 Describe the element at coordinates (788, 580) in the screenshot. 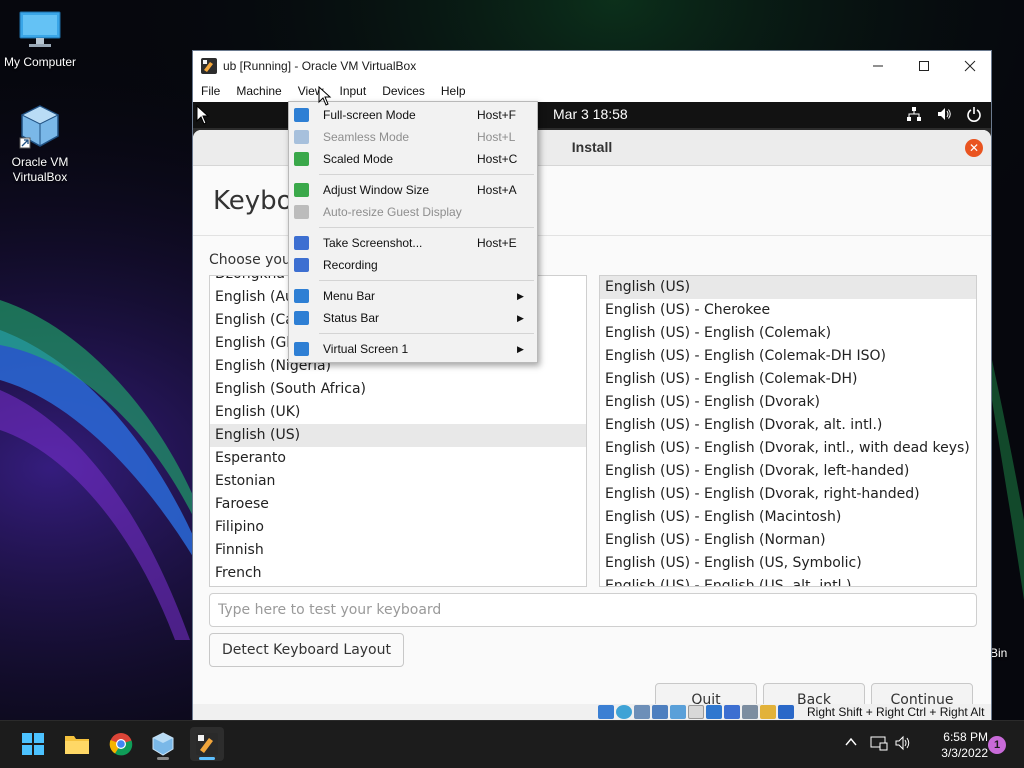

I see `layout-list-item: English (US) - English (US, alt. intl.)` at that location.